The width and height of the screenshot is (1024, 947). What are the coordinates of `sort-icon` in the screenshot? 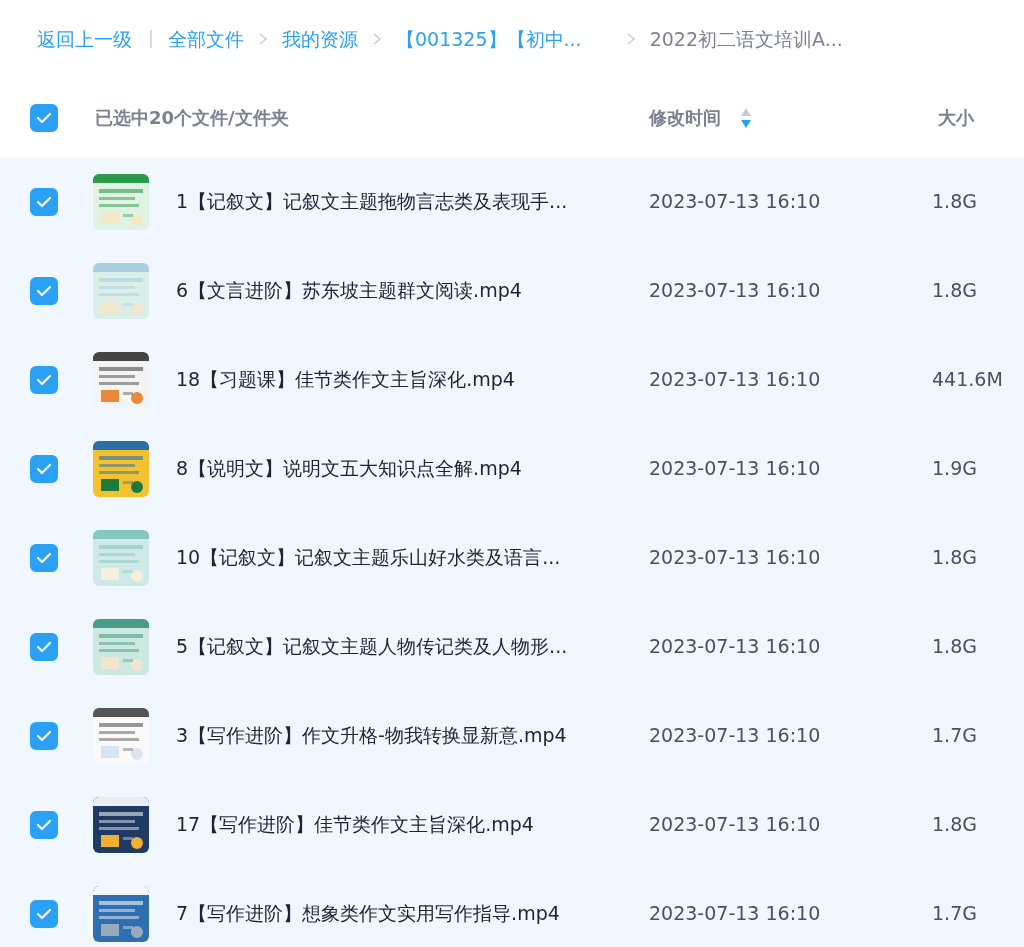 It's located at (746, 117).